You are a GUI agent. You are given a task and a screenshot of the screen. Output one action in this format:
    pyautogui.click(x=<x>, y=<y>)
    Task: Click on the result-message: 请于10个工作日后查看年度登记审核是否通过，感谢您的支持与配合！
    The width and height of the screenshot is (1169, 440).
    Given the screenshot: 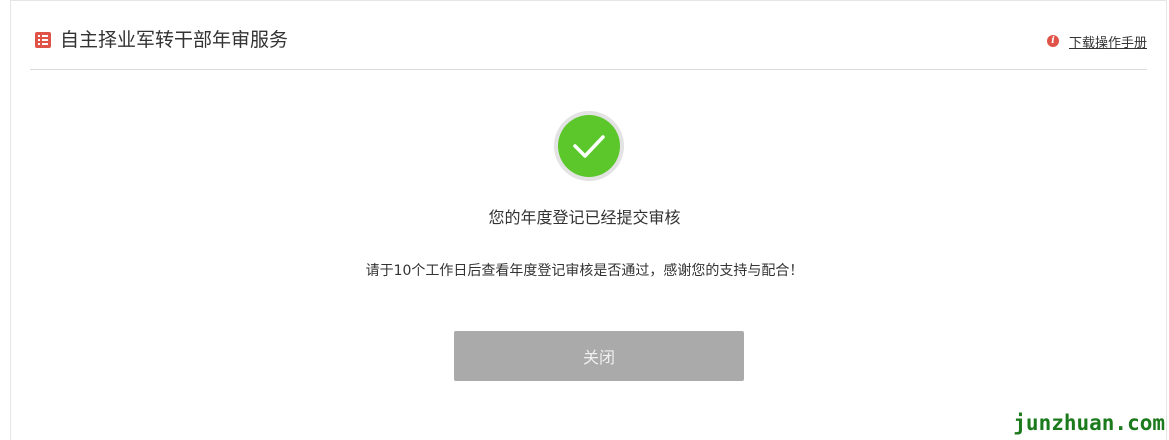 What is the action you would take?
    pyautogui.click(x=584, y=271)
    